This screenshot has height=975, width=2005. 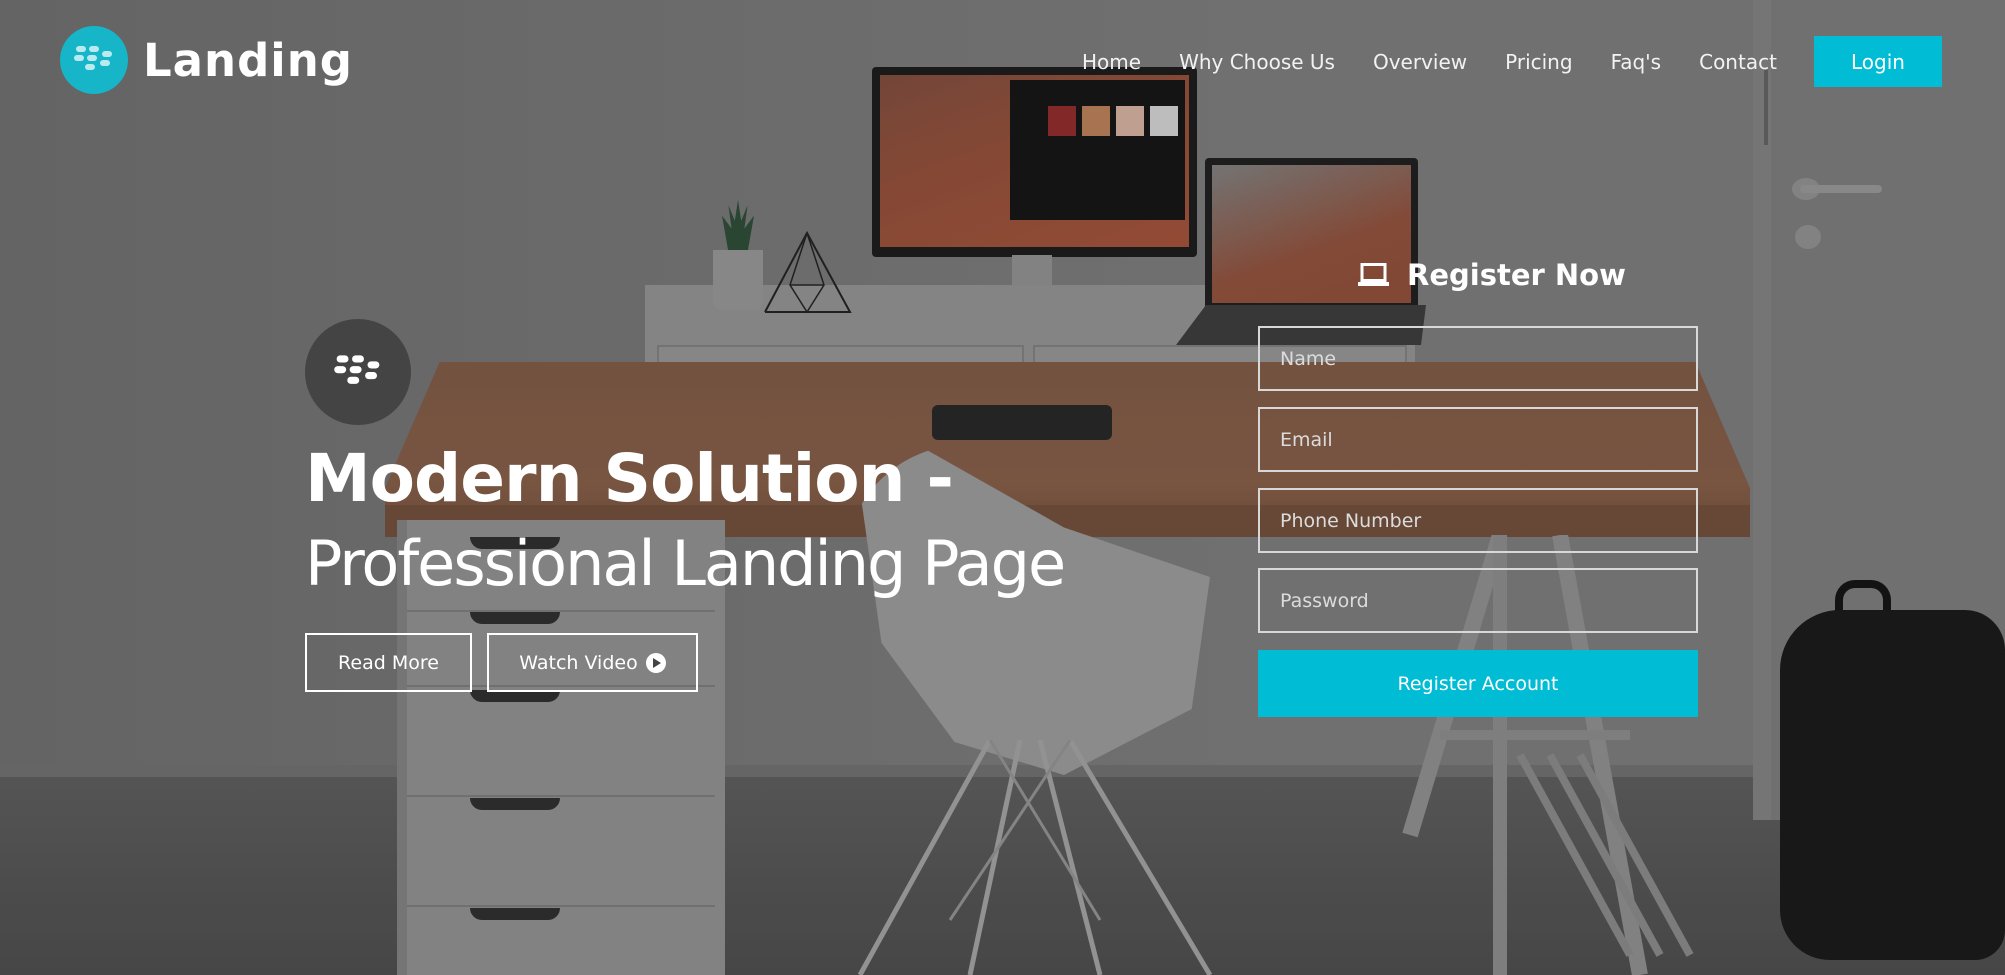 I want to click on register-title-text: Register Now, so click(x=1516, y=275).